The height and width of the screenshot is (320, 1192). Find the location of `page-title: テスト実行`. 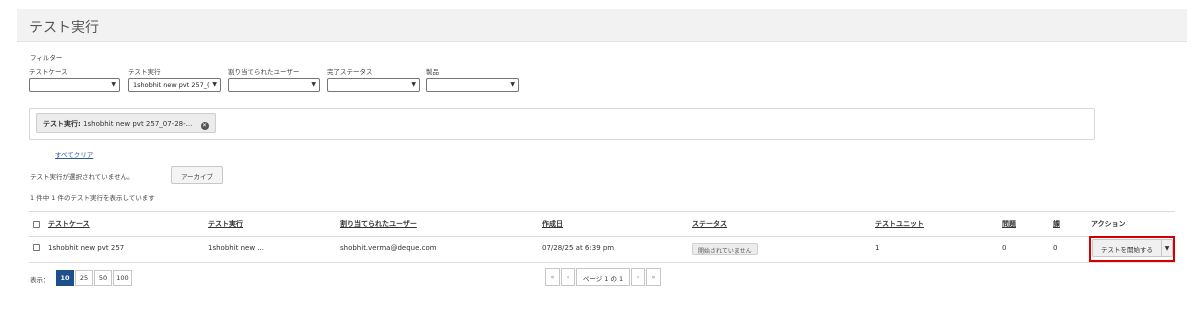

page-title: テスト実行 is located at coordinates (64, 28).